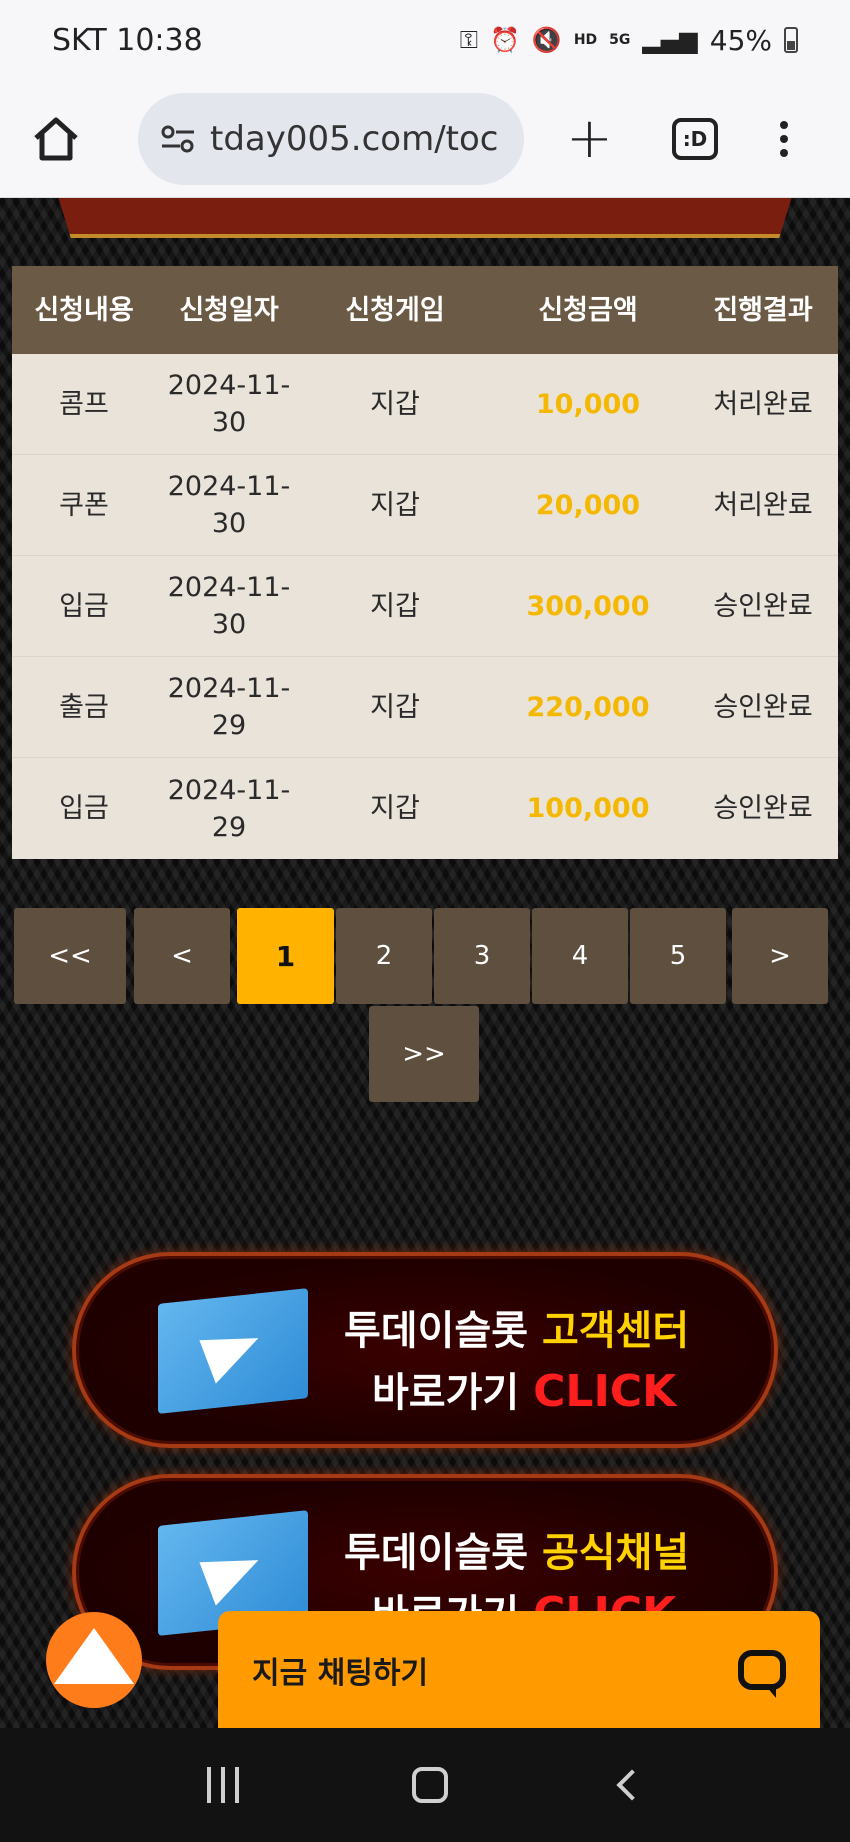 The image size is (850, 1842). I want to click on battery-icon, so click(791, 40).